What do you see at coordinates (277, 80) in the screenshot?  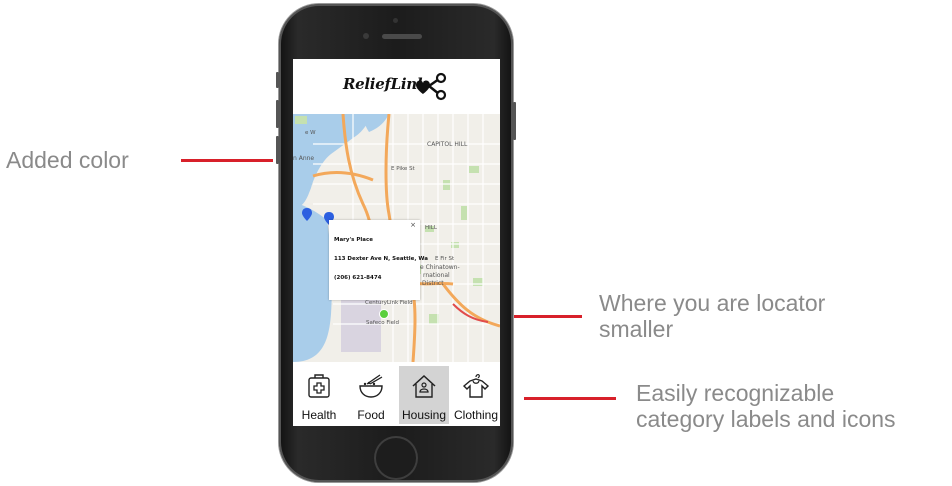 I see `mute-switch` at bounding box center [277, 80].